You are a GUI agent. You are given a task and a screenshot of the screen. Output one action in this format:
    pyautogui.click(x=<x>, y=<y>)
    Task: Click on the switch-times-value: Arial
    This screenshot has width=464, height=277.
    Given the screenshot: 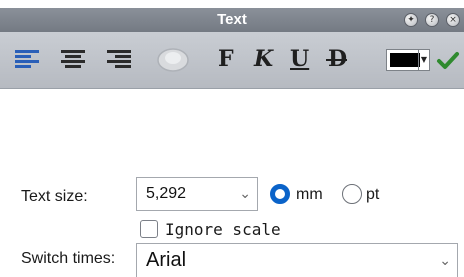 What is the action you would take?
    pyautogui.click(x=166, y=260)
    